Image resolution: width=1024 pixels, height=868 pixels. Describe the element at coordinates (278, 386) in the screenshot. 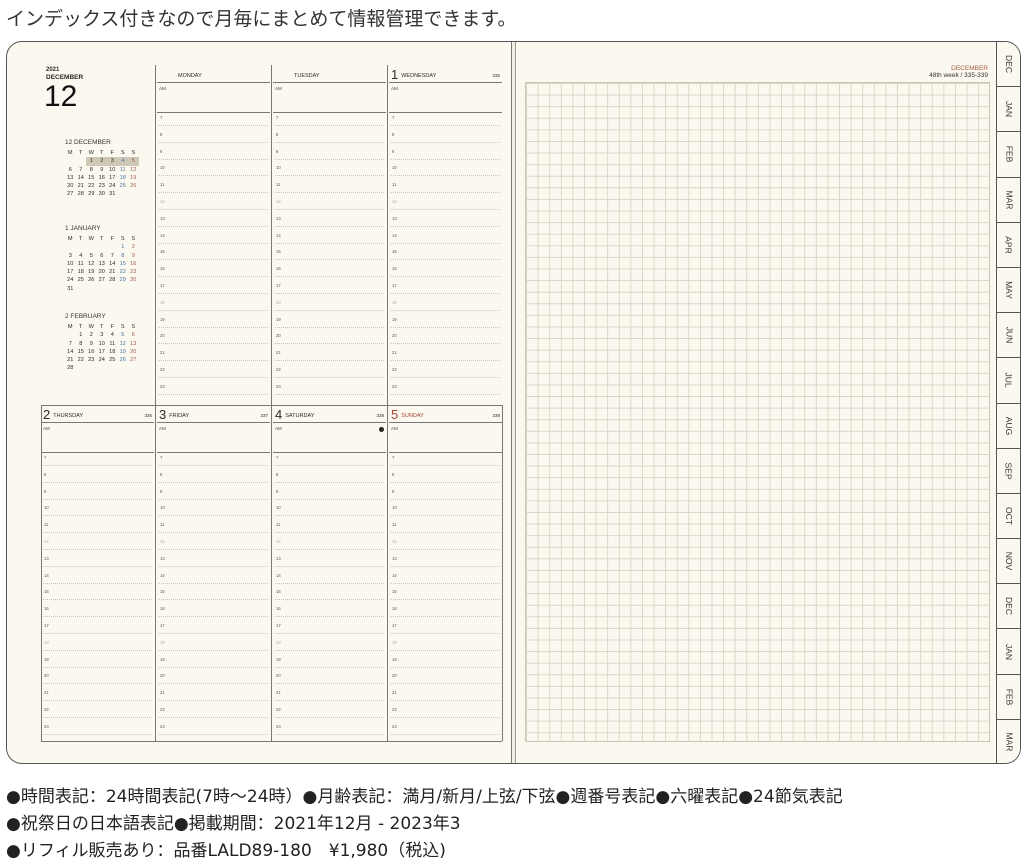

I see `hour-label: 23` at that location.